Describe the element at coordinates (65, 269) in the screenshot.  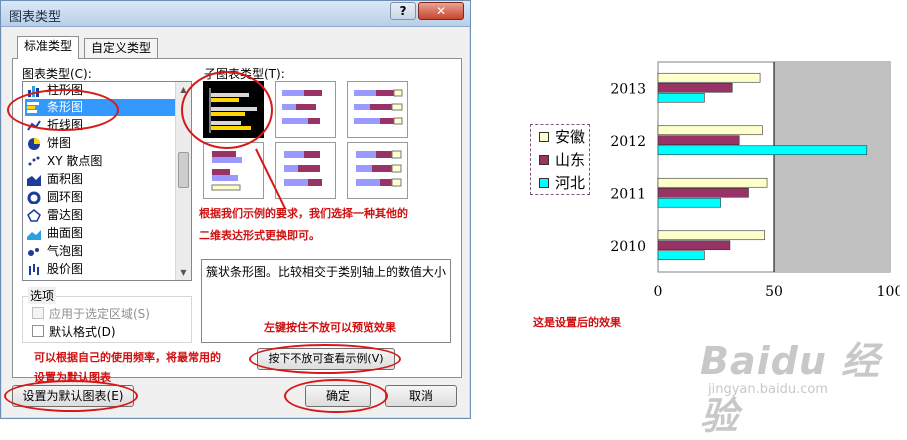
I see `list-item-label: 股价图` at that location.